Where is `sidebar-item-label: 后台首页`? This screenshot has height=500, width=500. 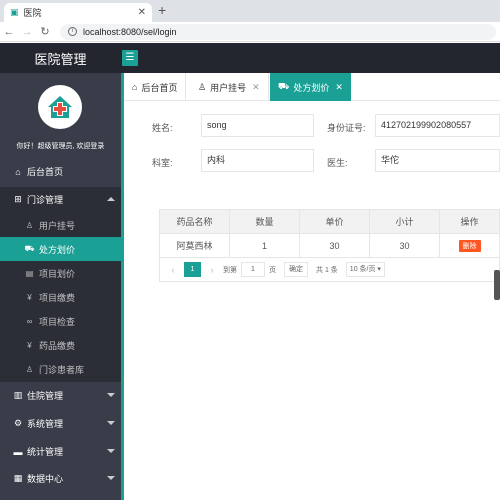
sidebar-item-label: 后台首页 is located at coordinates (45, 172).